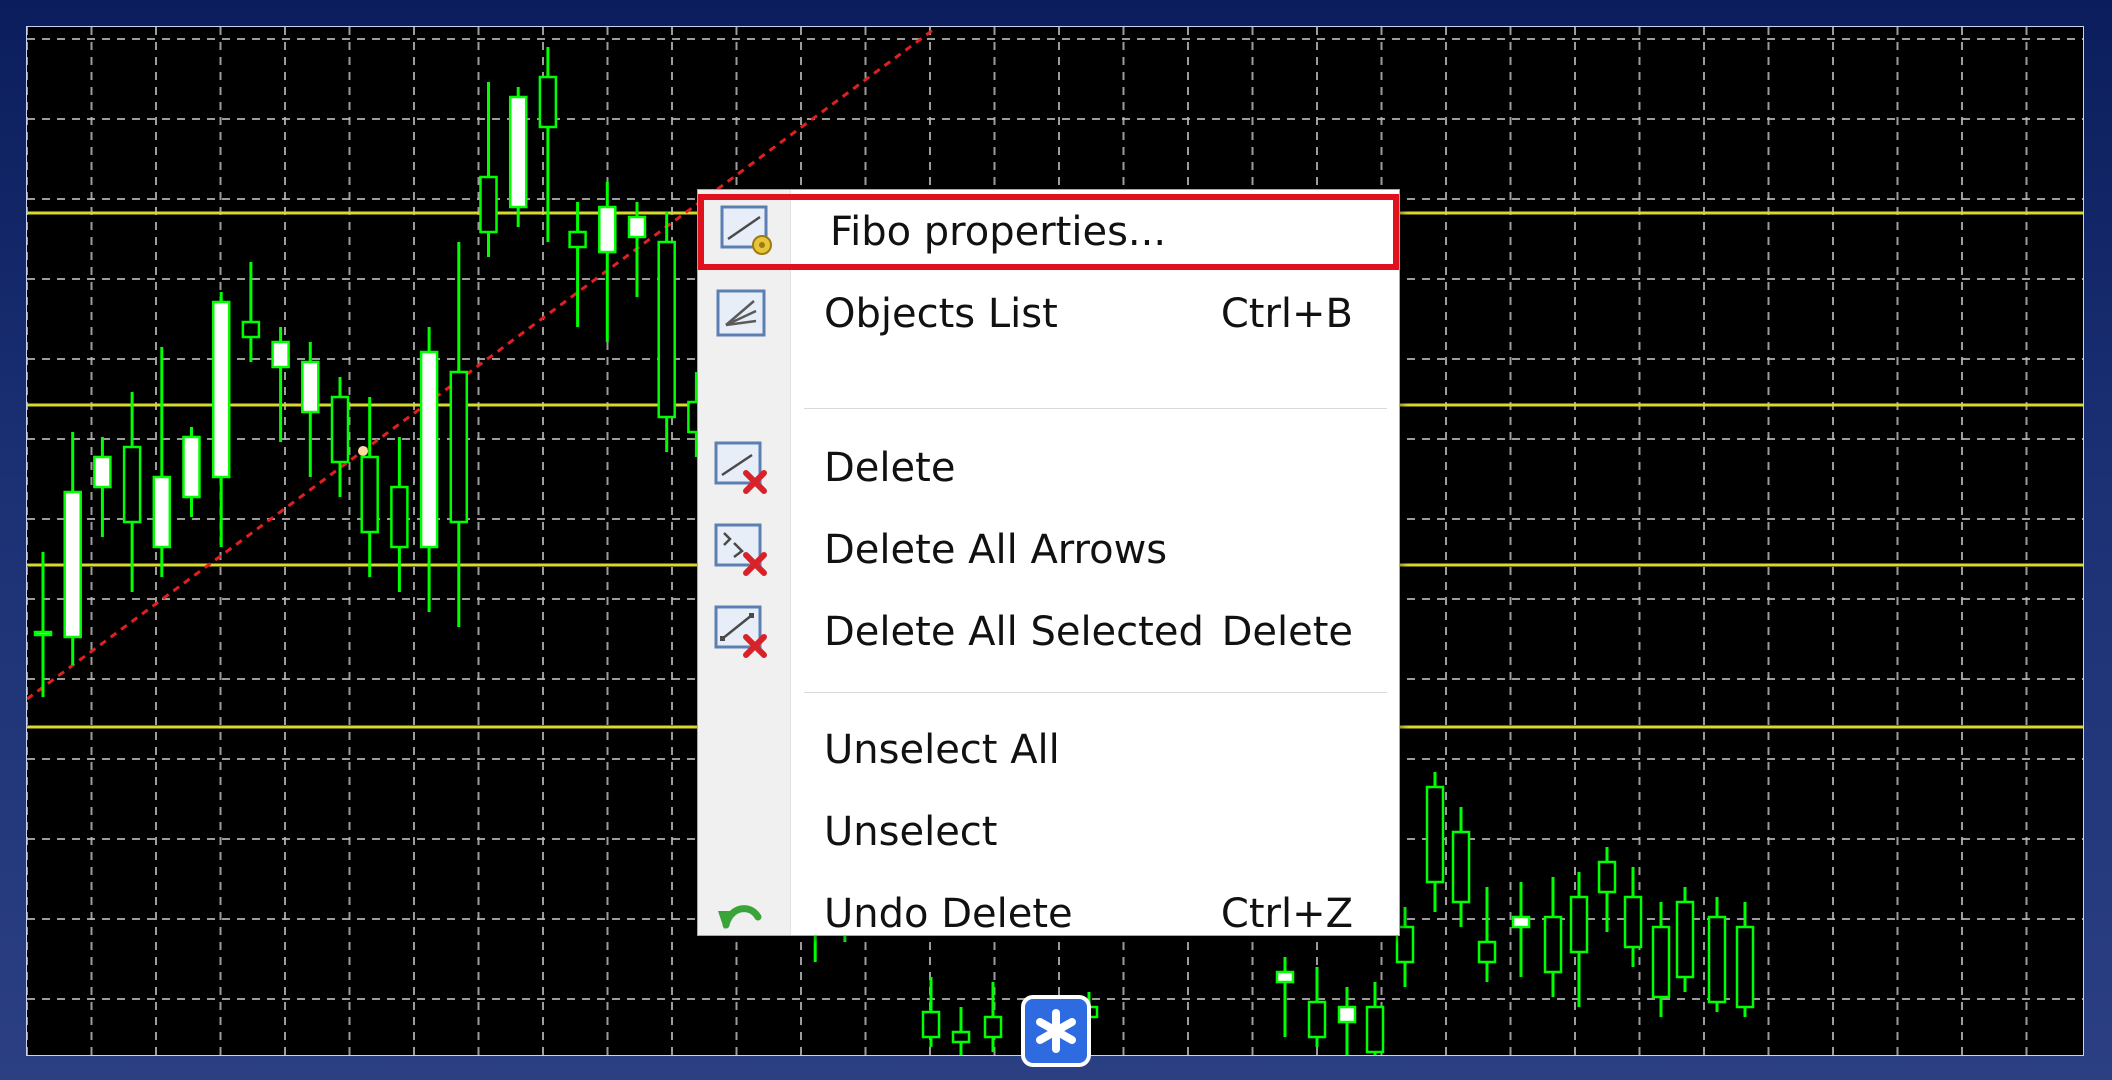  Describe the element at coordinates (740, 549) in the screenshot. I see `delete-arrows-icon` at that location.